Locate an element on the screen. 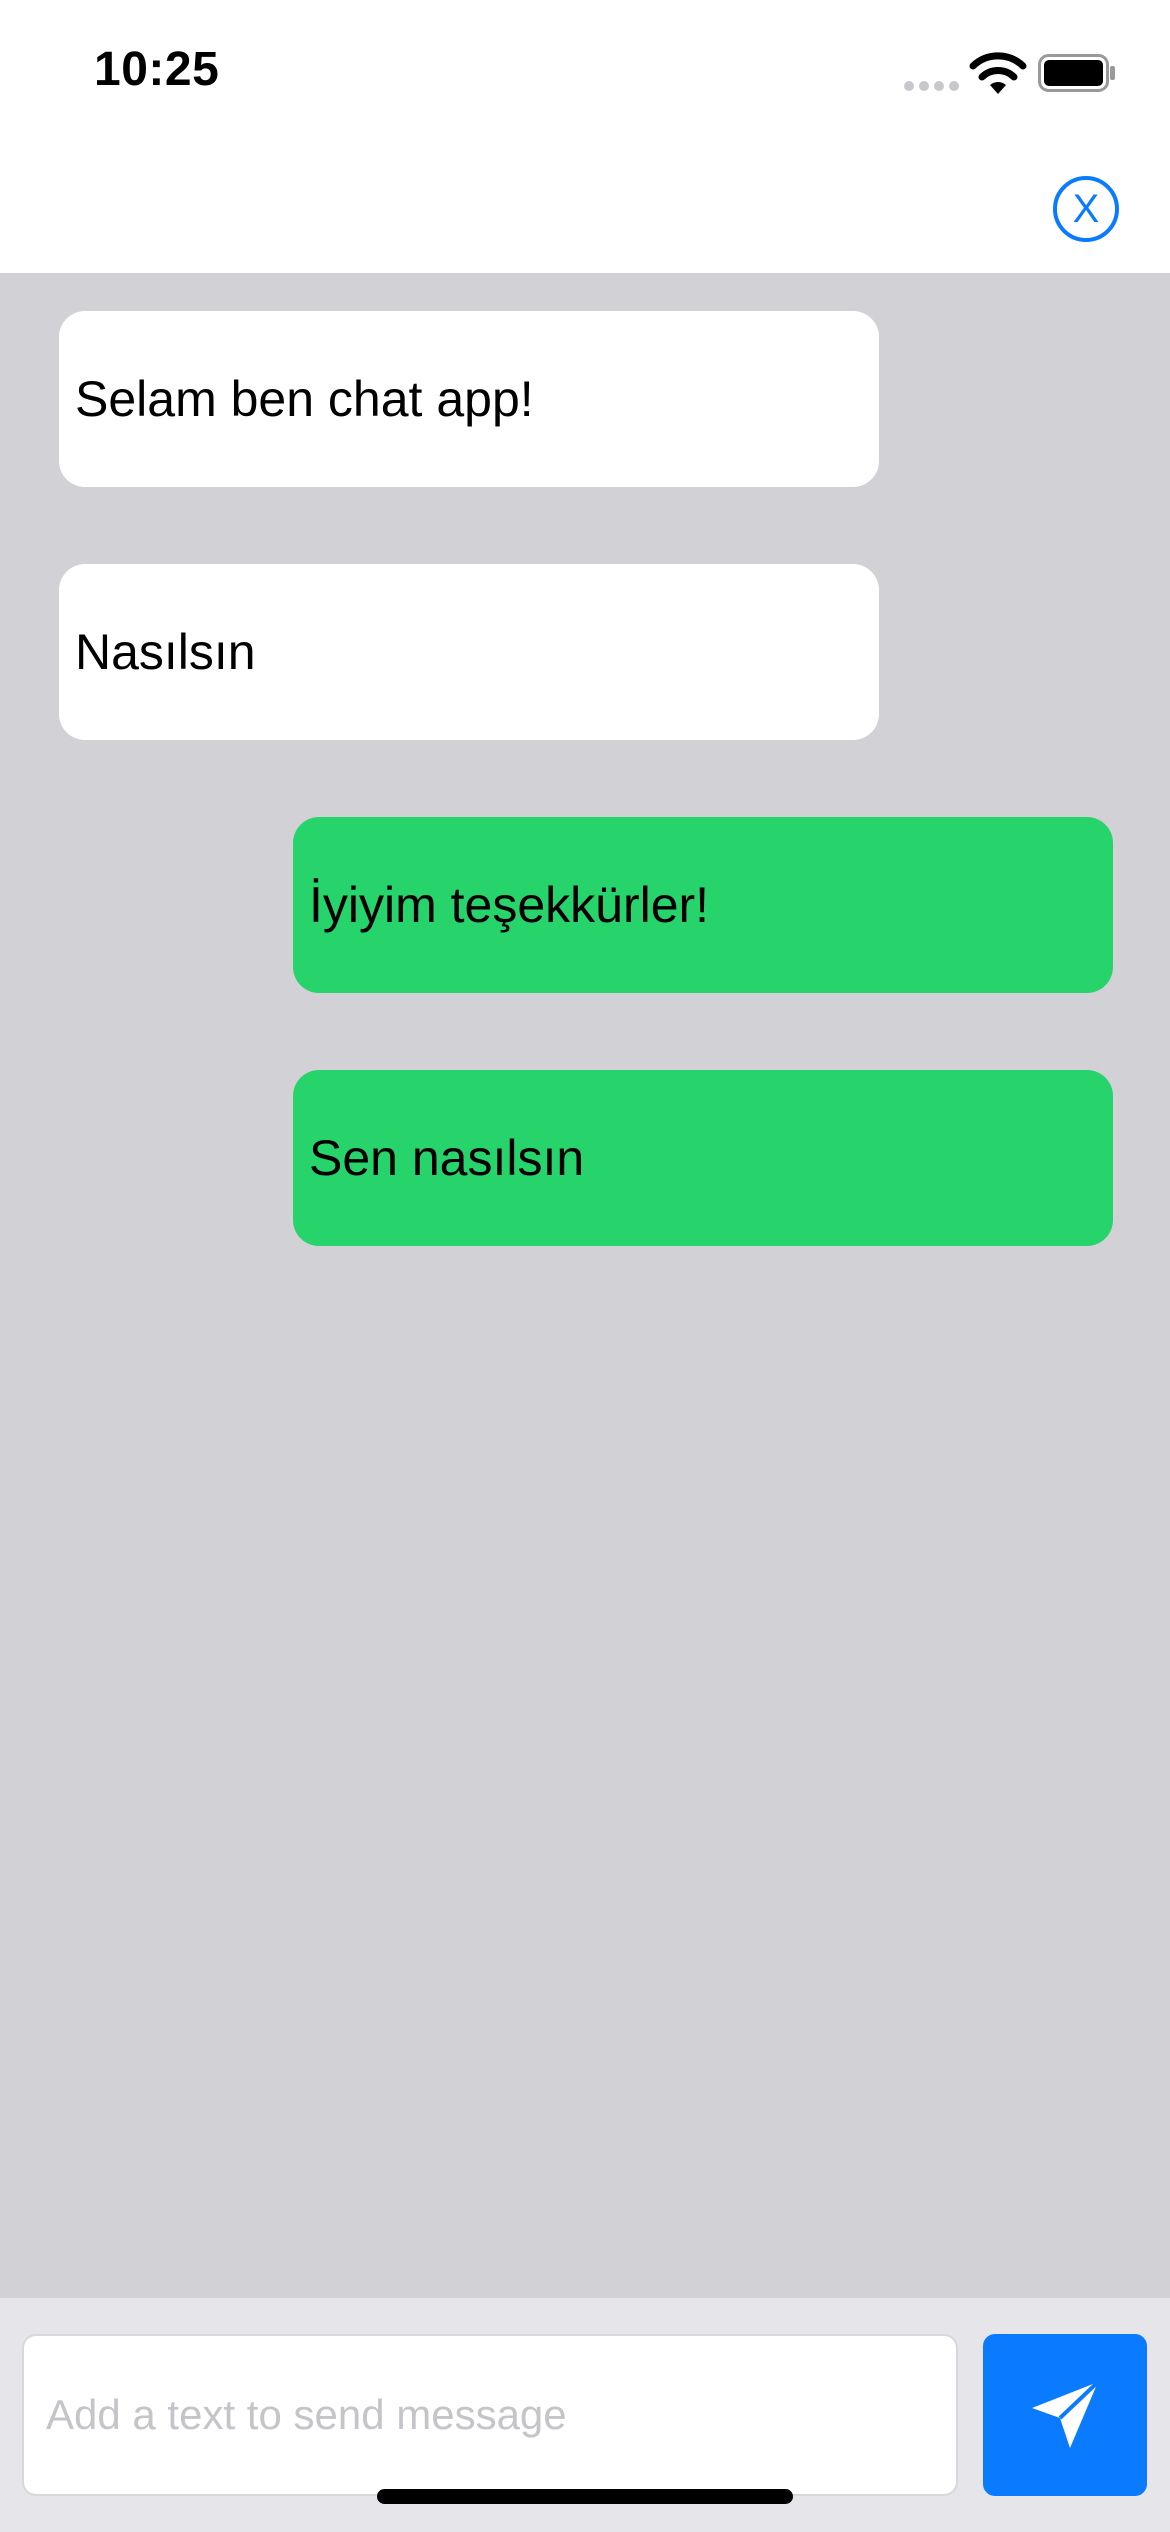  send-button is located at coordinates (1065, 2415).